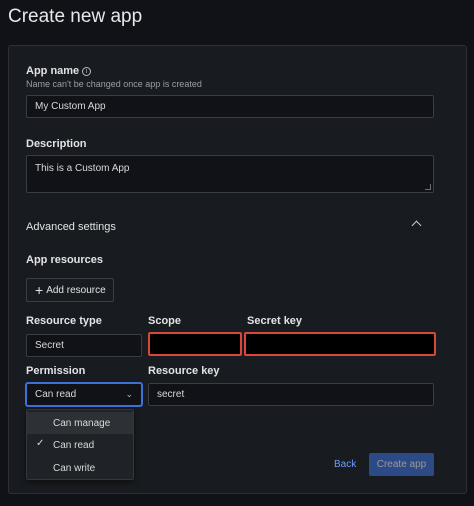  I want to click on scope-label: Scope, so click(165, 321).